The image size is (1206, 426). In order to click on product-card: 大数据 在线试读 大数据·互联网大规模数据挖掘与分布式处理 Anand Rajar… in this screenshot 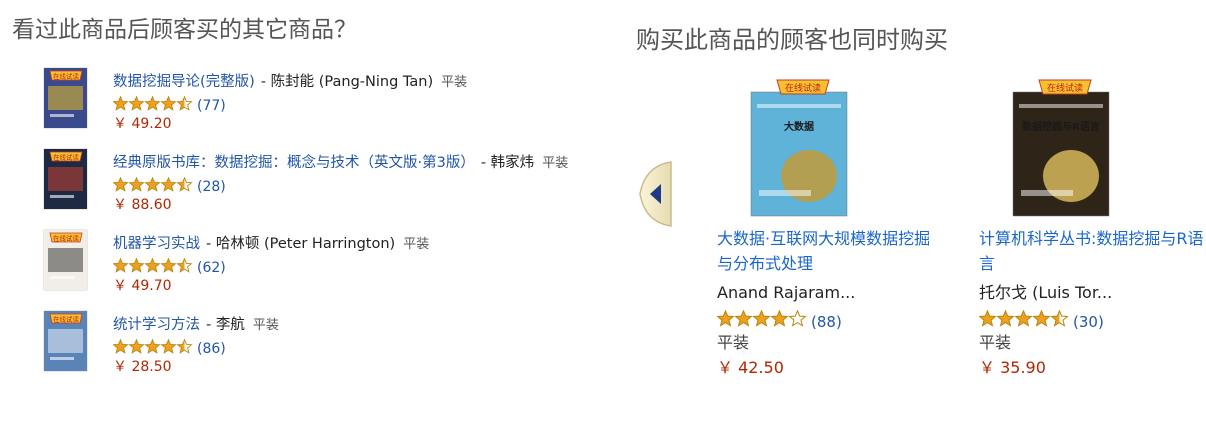, I will do `click(829, 229)`.